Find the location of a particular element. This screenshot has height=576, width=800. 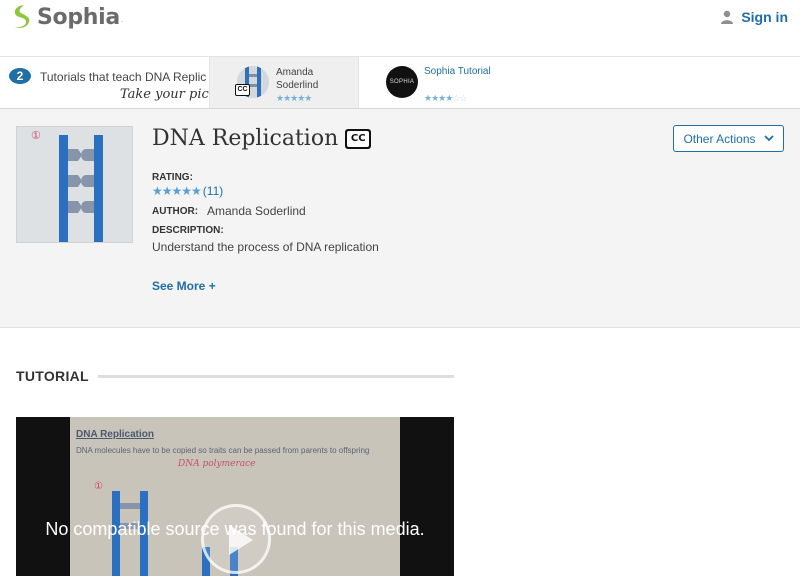

dna-diagram-image: ① is located at coordinates (74, 184).